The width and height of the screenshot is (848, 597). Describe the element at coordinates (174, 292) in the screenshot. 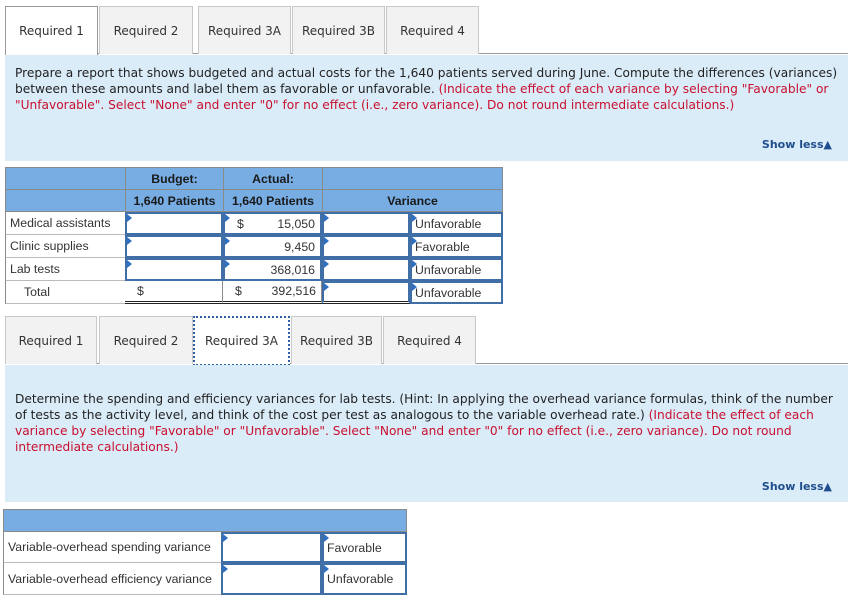

I see `budget-total: $` at that location.